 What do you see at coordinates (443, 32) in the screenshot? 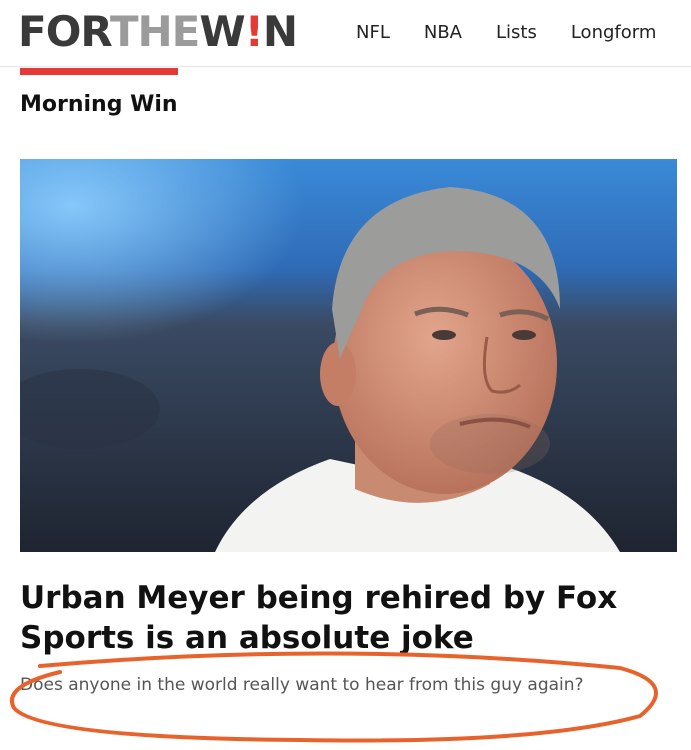
I see `nav-nba: NBA` at bounding box center [443, 32].